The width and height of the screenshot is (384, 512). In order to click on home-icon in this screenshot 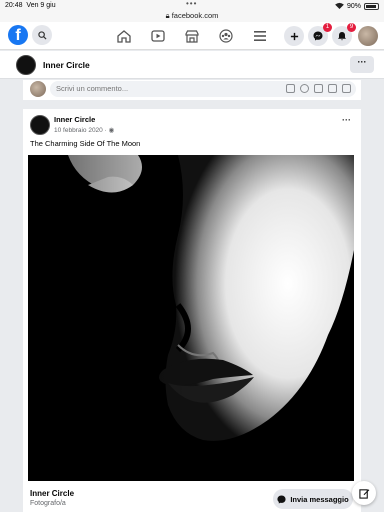, I will do `click(124, 36)`.